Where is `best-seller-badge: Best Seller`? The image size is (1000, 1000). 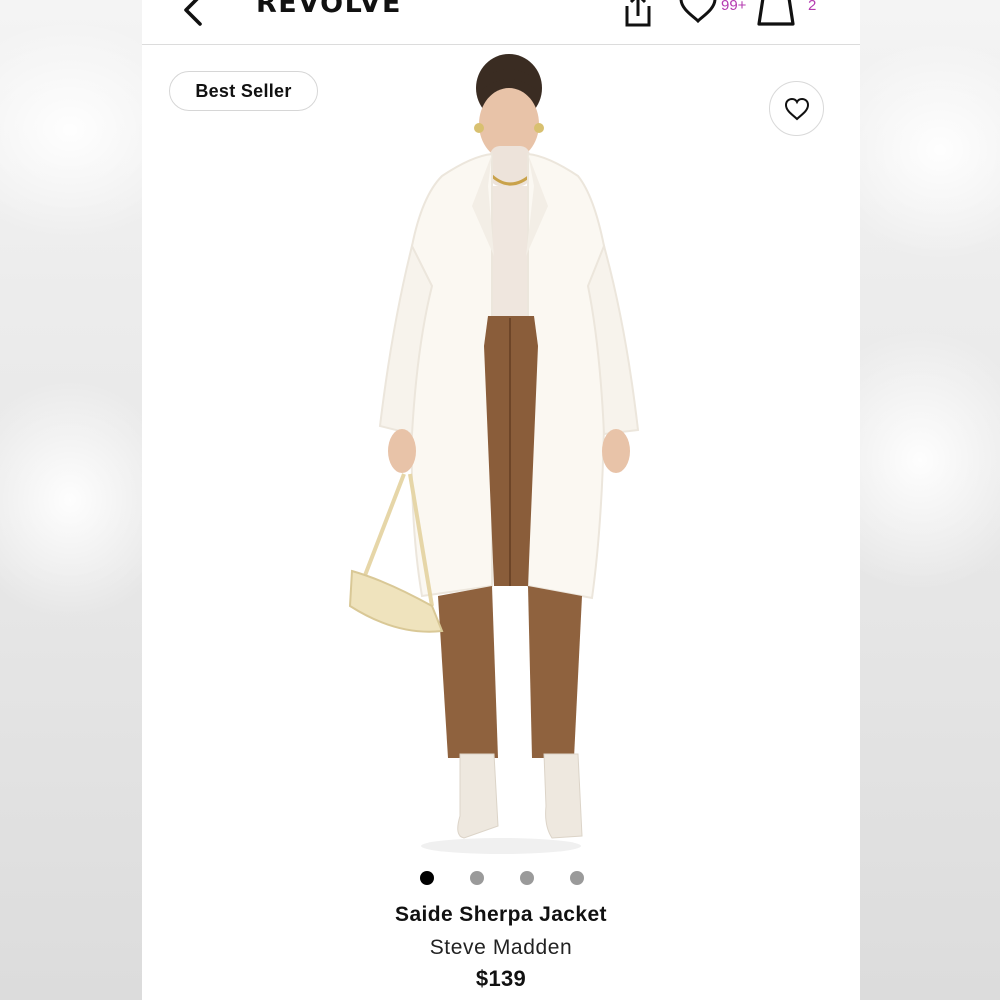
best-seller-badge: Best Seller is located at coordinates (243, 91).